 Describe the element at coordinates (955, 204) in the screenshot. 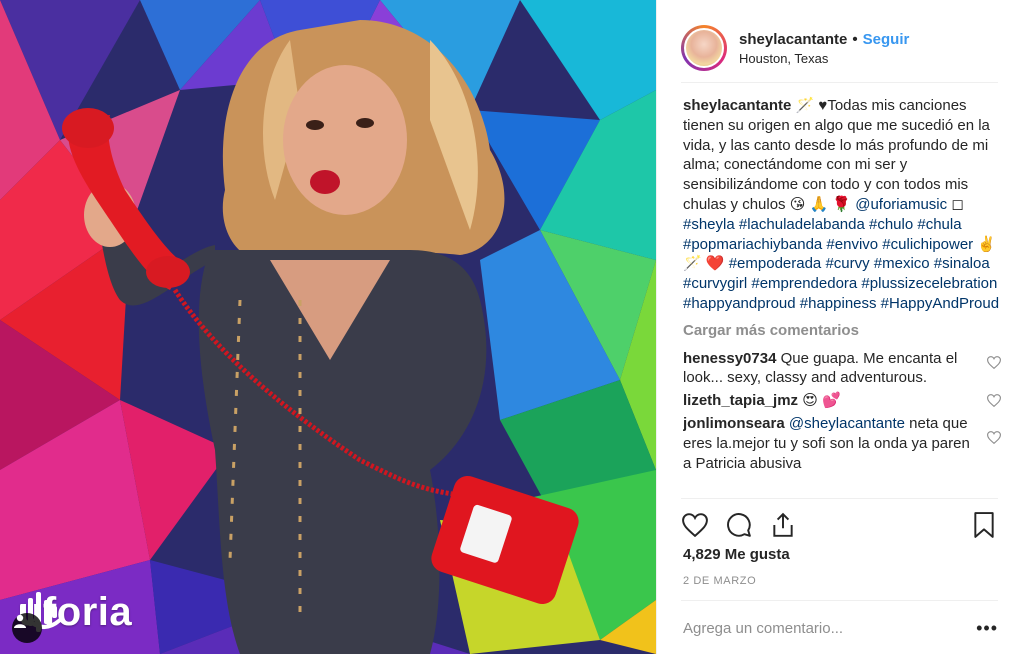

I see `caption-mention-suffix: ◻` at that location.